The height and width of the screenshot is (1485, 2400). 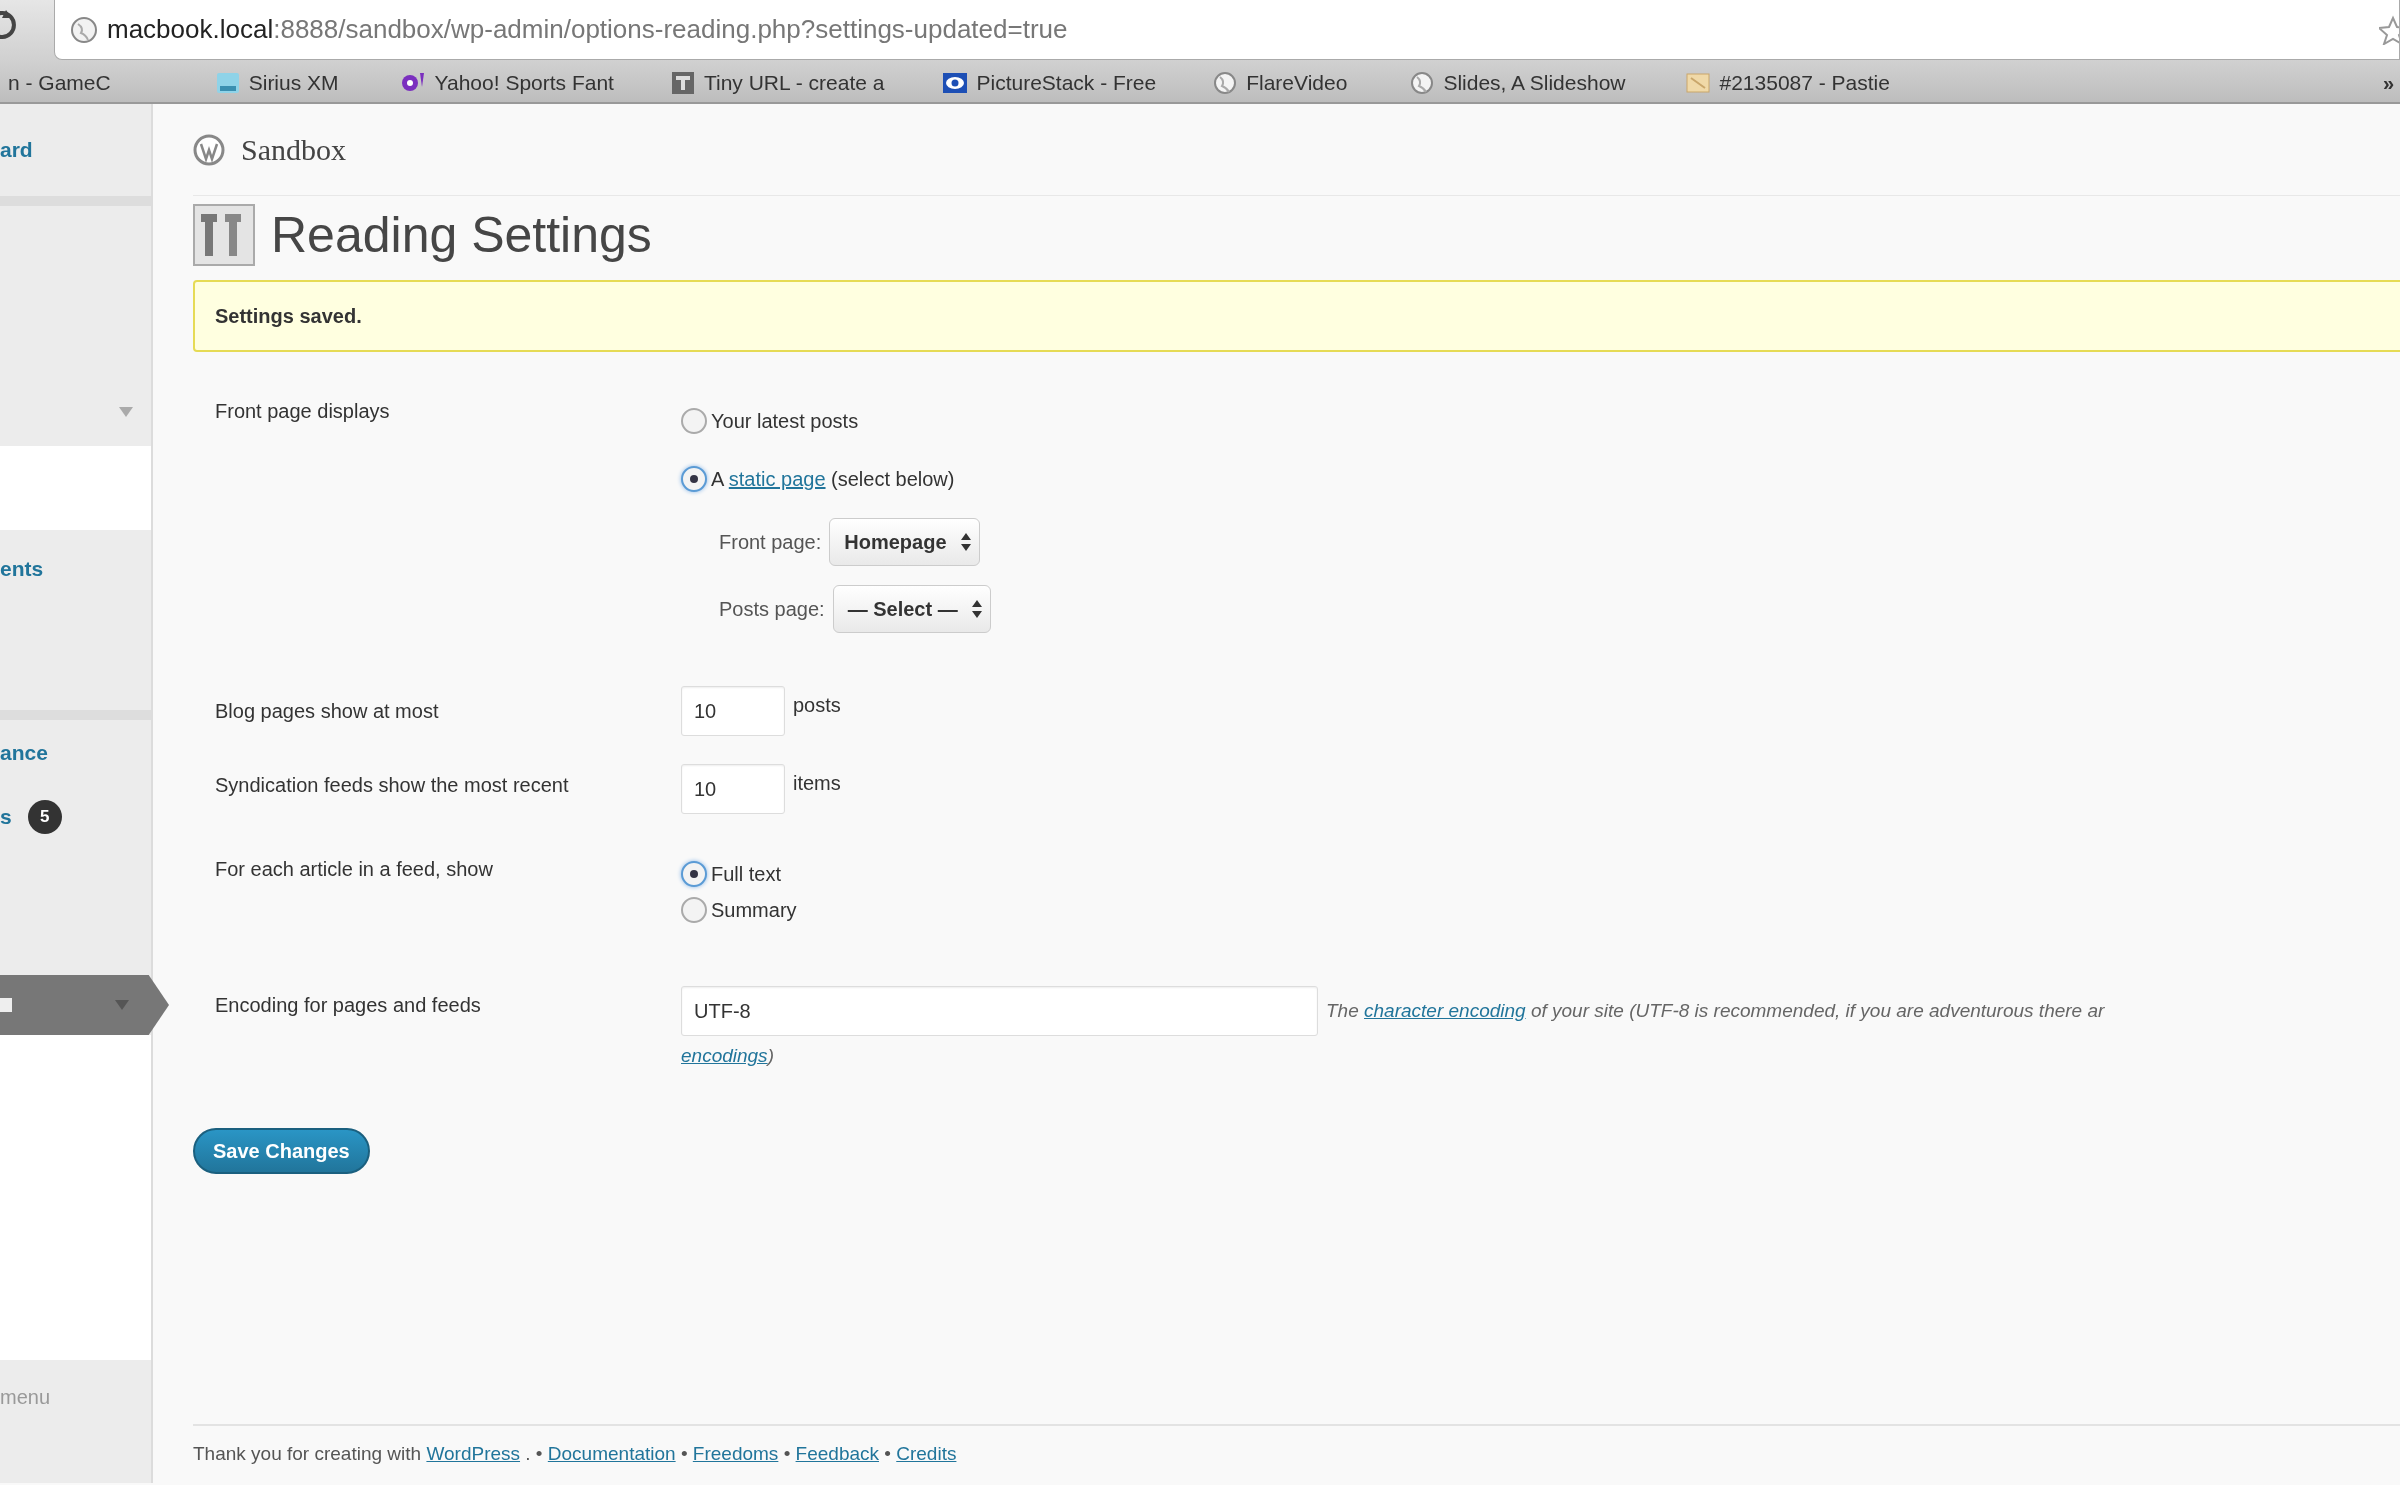 I want to click on unit-label: items, so click(x=817, y=783).